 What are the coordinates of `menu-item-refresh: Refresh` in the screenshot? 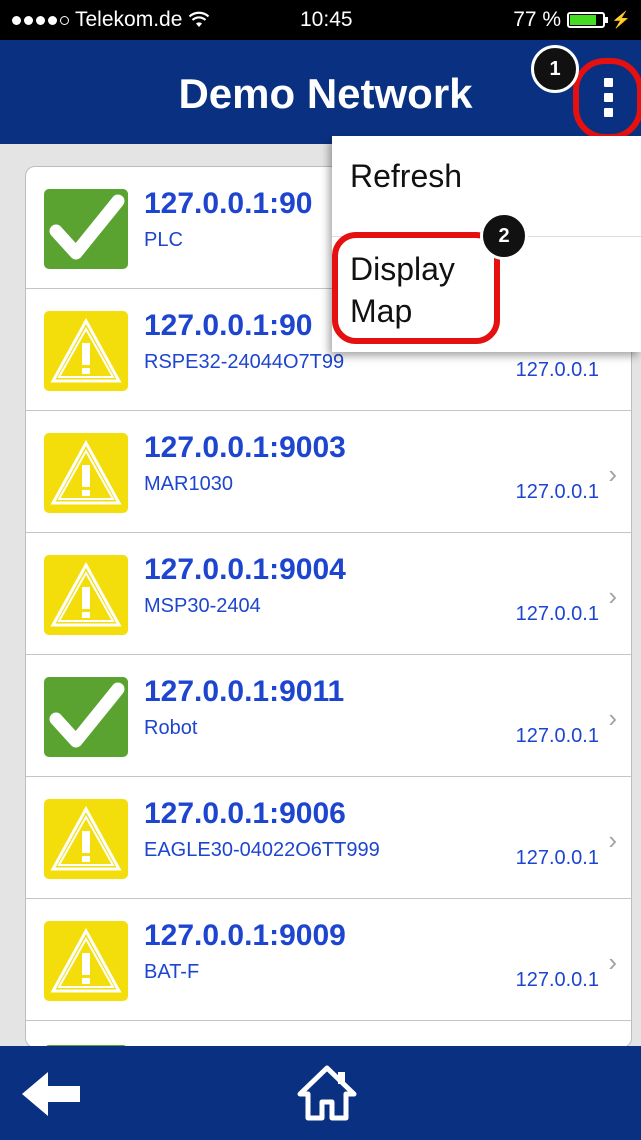 It's located at (406, 176).